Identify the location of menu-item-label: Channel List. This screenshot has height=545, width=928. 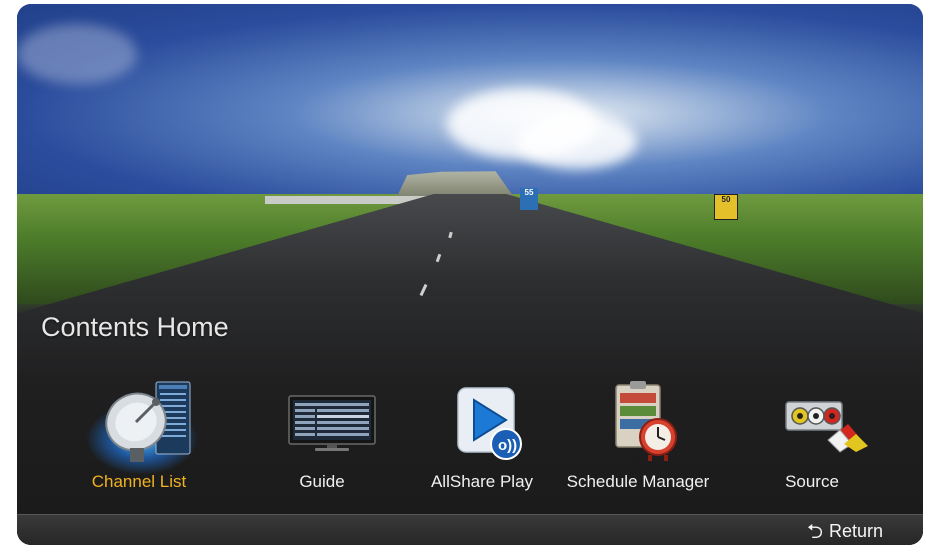
(139, 481).